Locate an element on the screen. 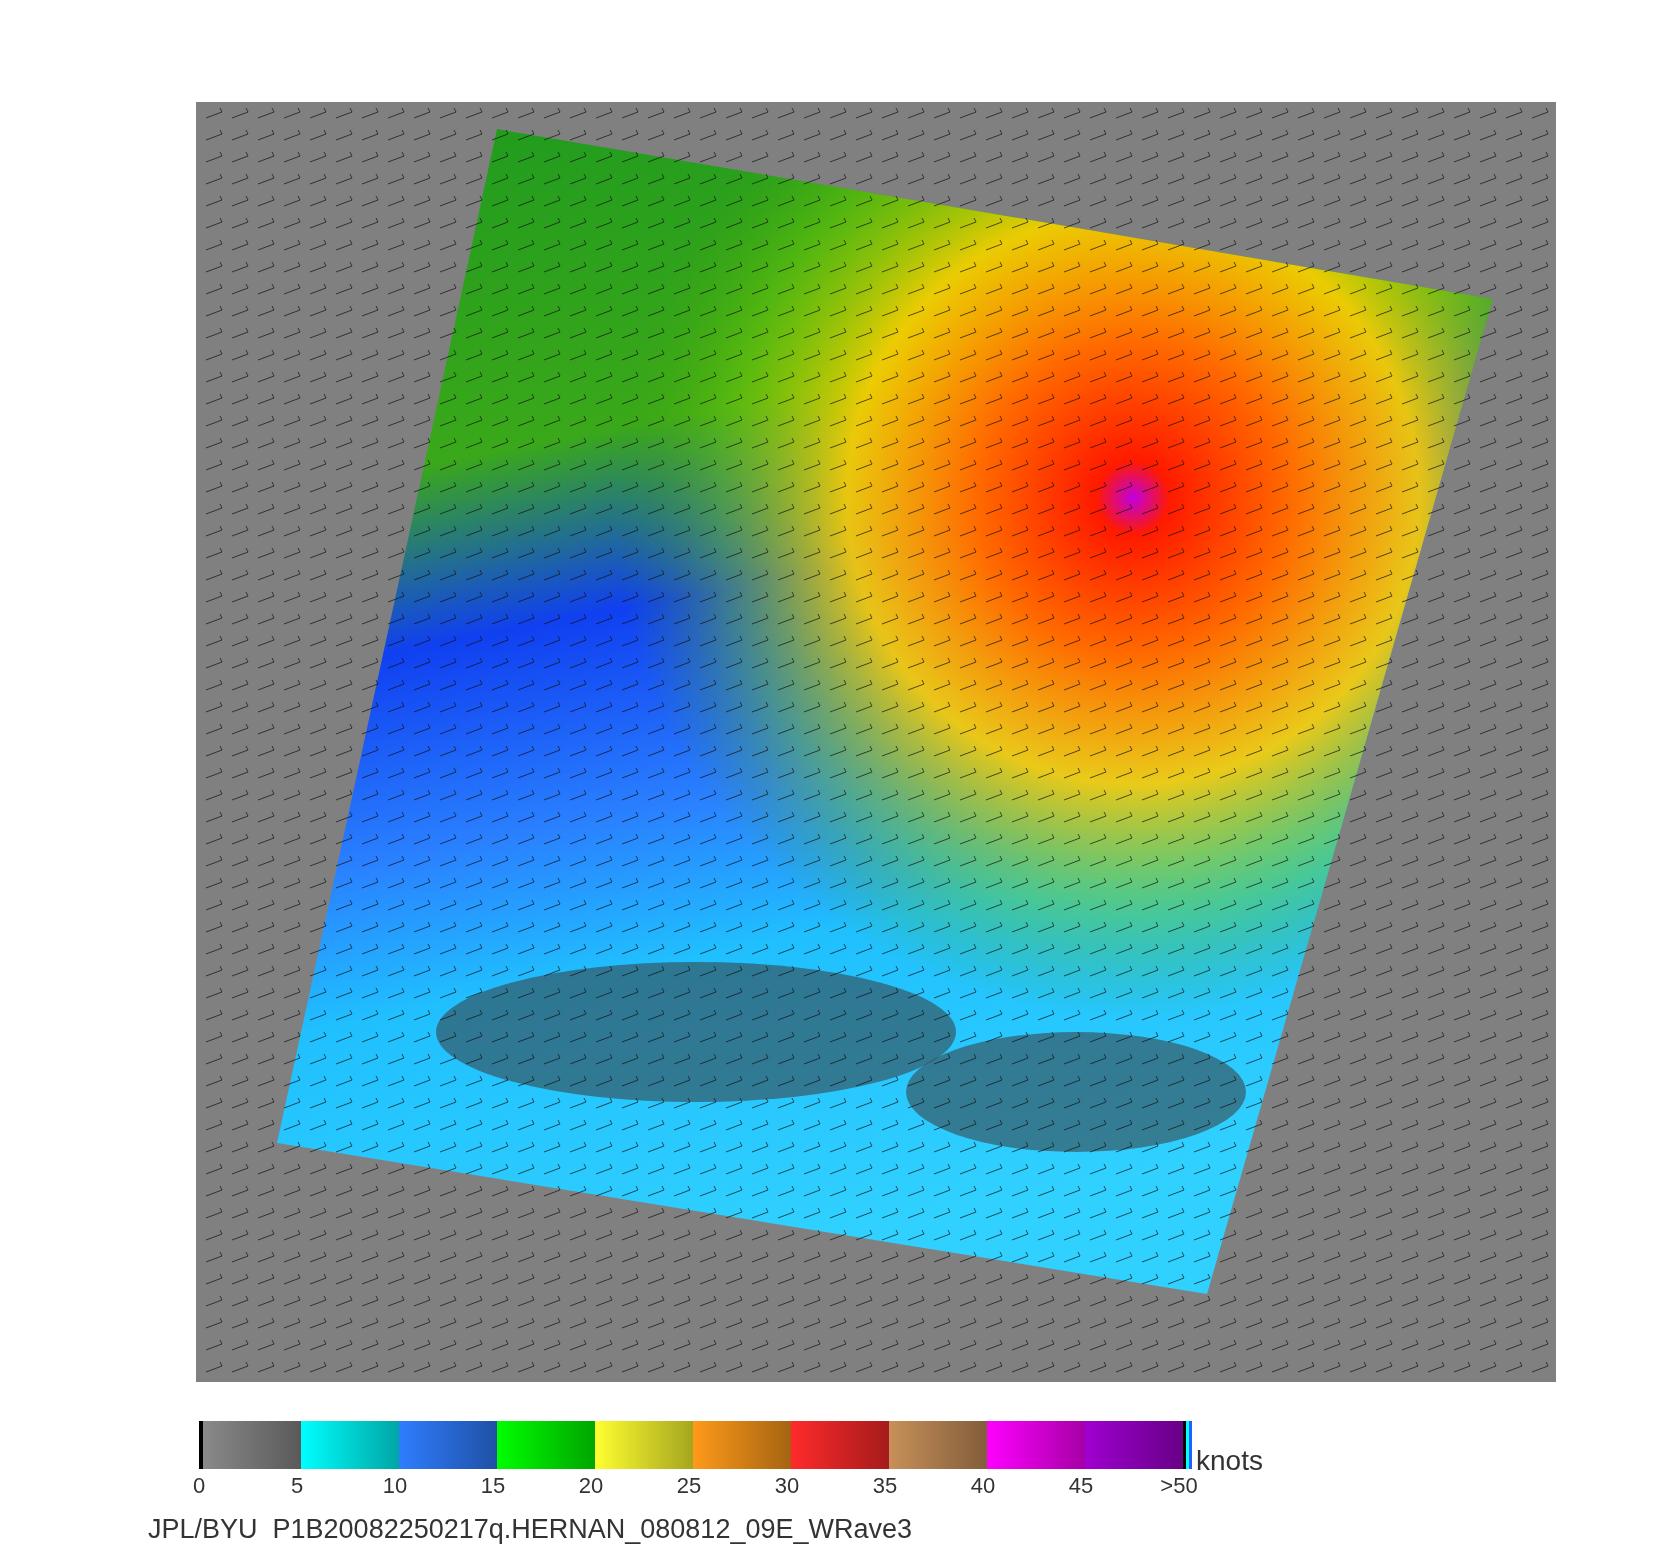 This screenshot has height=1560, width=1660. tick-label: 35 is located at coordinates (885, 1486).